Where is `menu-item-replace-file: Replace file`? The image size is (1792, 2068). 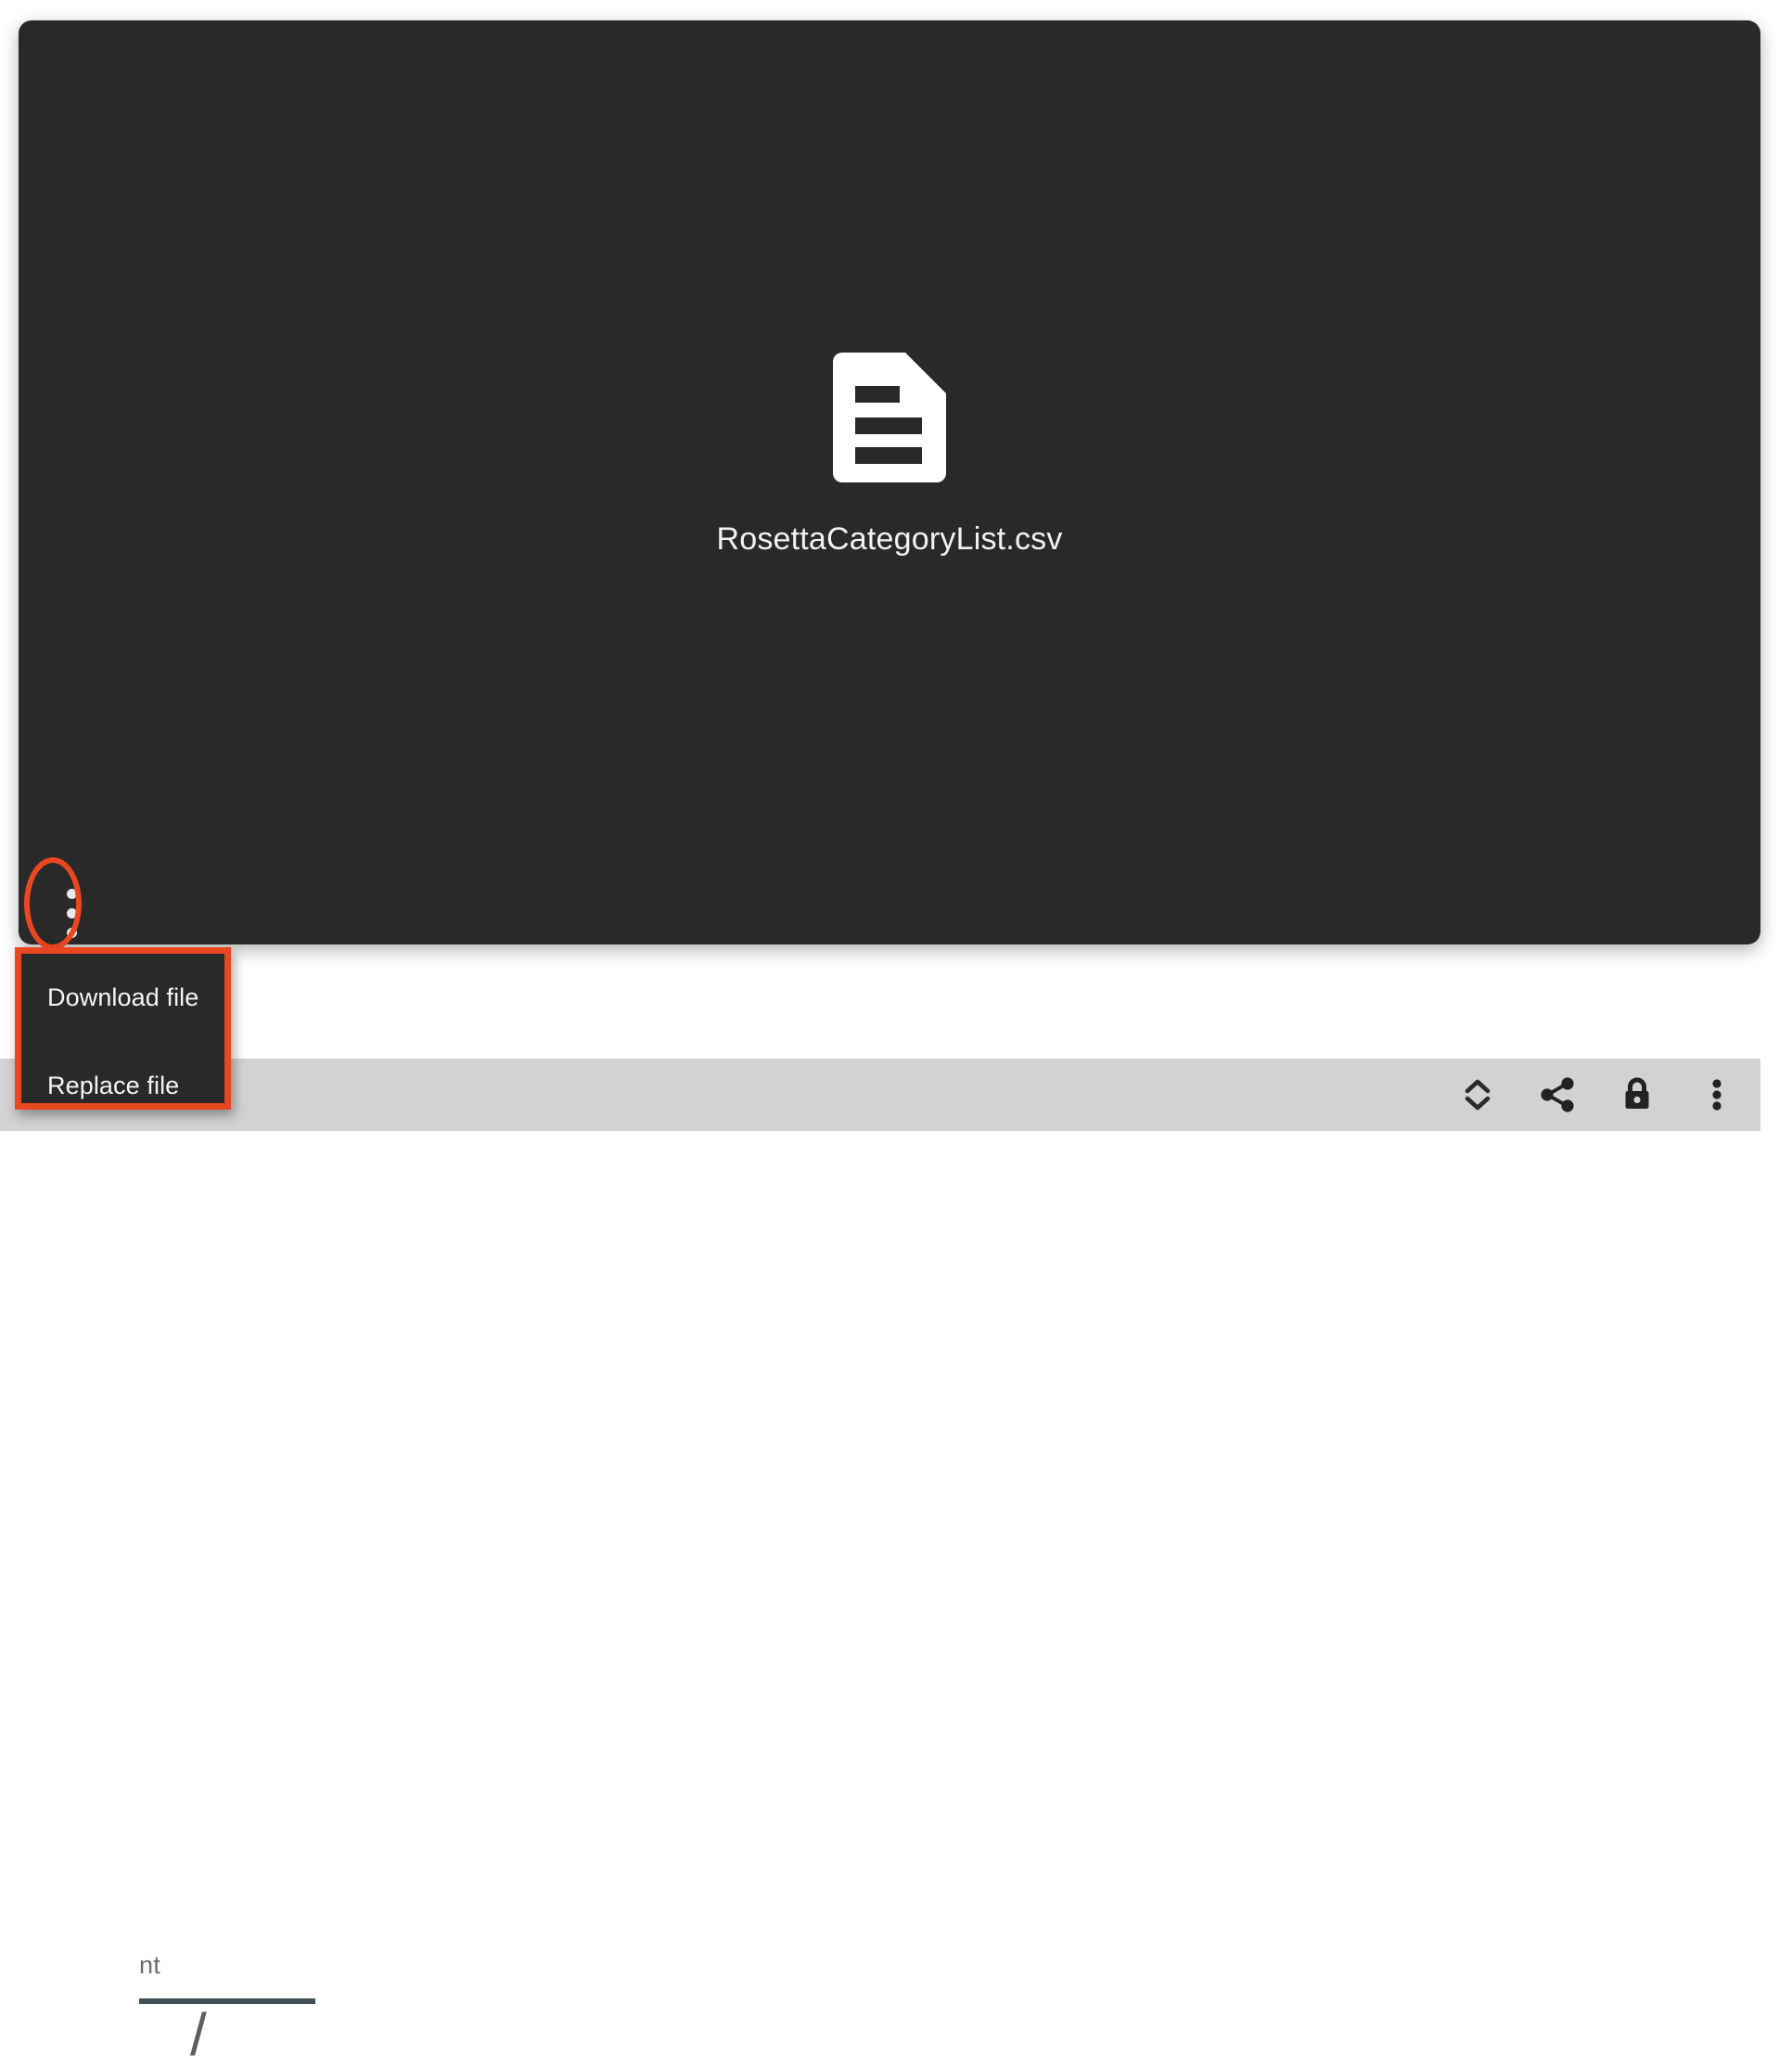 menu-item-replace-file: Replace file is located at coordinates (122, 1085).